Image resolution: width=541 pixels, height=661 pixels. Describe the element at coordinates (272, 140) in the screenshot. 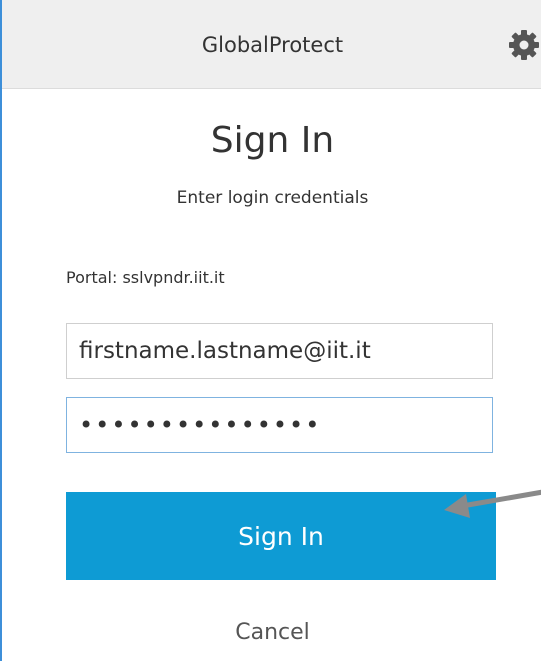

I see `page-title: Sign In` at that location.